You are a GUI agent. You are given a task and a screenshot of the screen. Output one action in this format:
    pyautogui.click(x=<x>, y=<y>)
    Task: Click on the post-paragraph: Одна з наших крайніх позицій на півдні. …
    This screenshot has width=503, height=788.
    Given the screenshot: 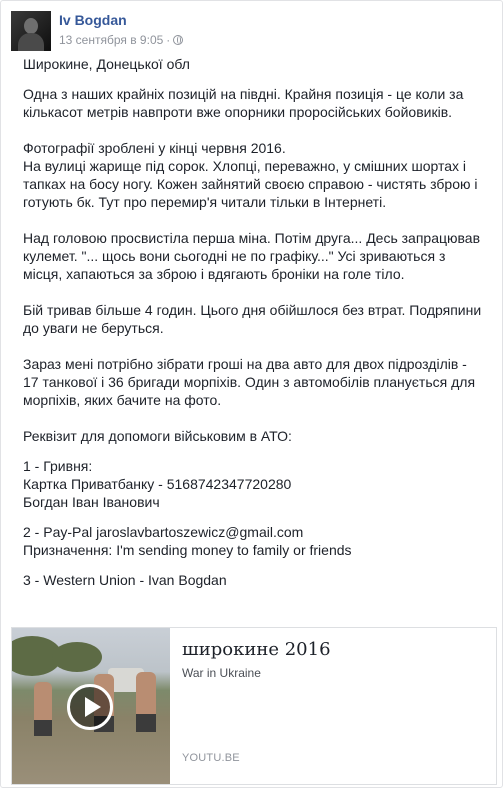 What is the action you would take?
    pyautogui.click(x=243, y=103)
    